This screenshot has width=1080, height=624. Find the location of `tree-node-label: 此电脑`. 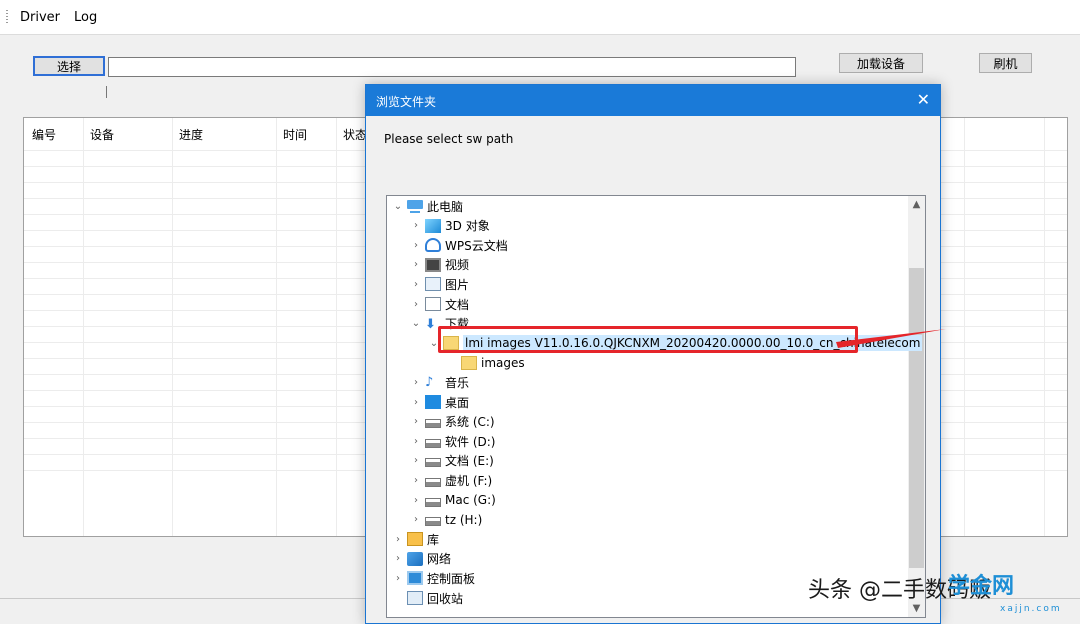

tree-node-label: 此电脑 is located at coordinates (445, 206).